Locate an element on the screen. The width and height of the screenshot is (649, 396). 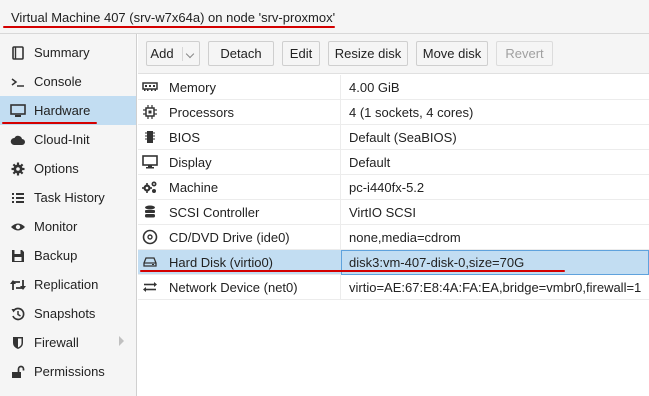
resize-disk-button-label: Resize disk is located at coordinates (368, 53).